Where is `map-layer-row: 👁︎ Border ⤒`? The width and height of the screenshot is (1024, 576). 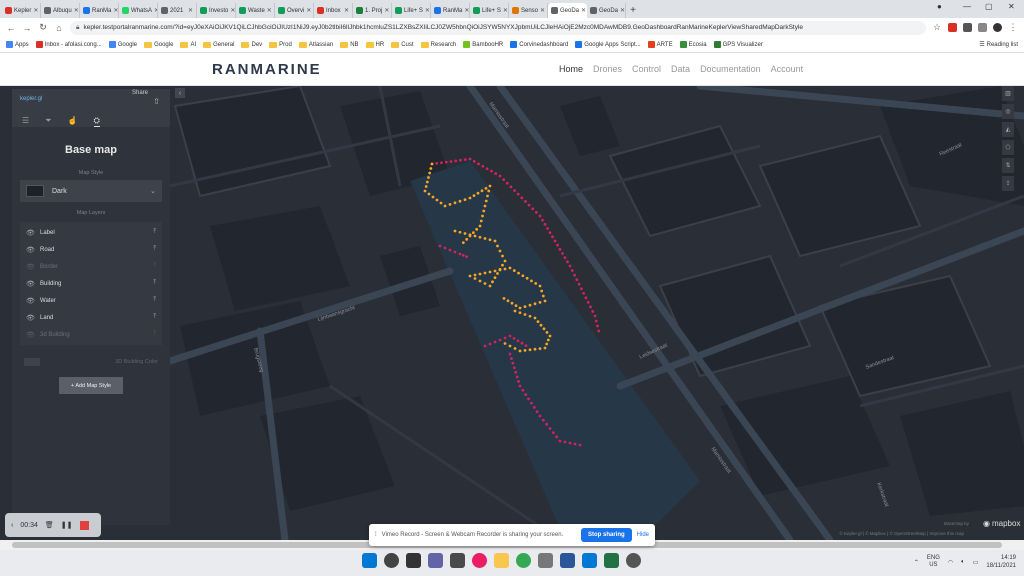 map-layer-row: 👁︎ Border ⤒ is located at coordinates (91, 266).